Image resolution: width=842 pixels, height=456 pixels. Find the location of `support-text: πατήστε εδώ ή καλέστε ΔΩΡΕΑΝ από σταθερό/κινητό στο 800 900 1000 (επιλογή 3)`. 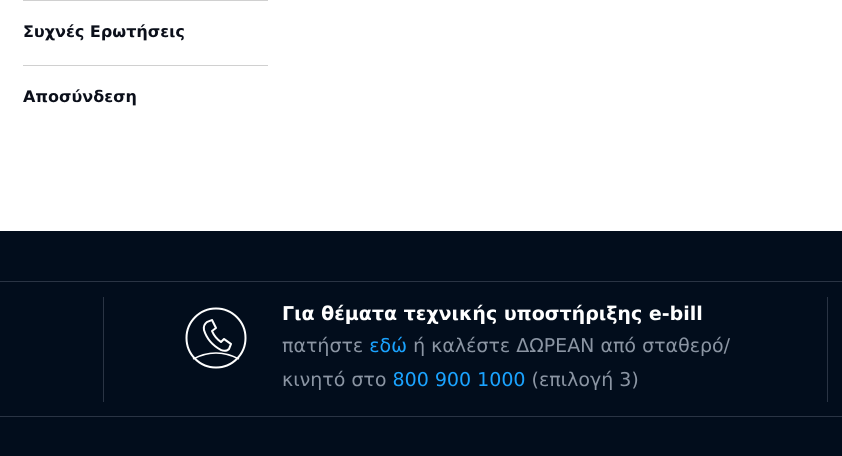

support-text: πατήστε εδώ ή καλέστε ΔΩΡΕΑΝ από σταθερό/κινητό στο 800 900 1000 (επιλογή 3) is located at coordinates (507, 363).